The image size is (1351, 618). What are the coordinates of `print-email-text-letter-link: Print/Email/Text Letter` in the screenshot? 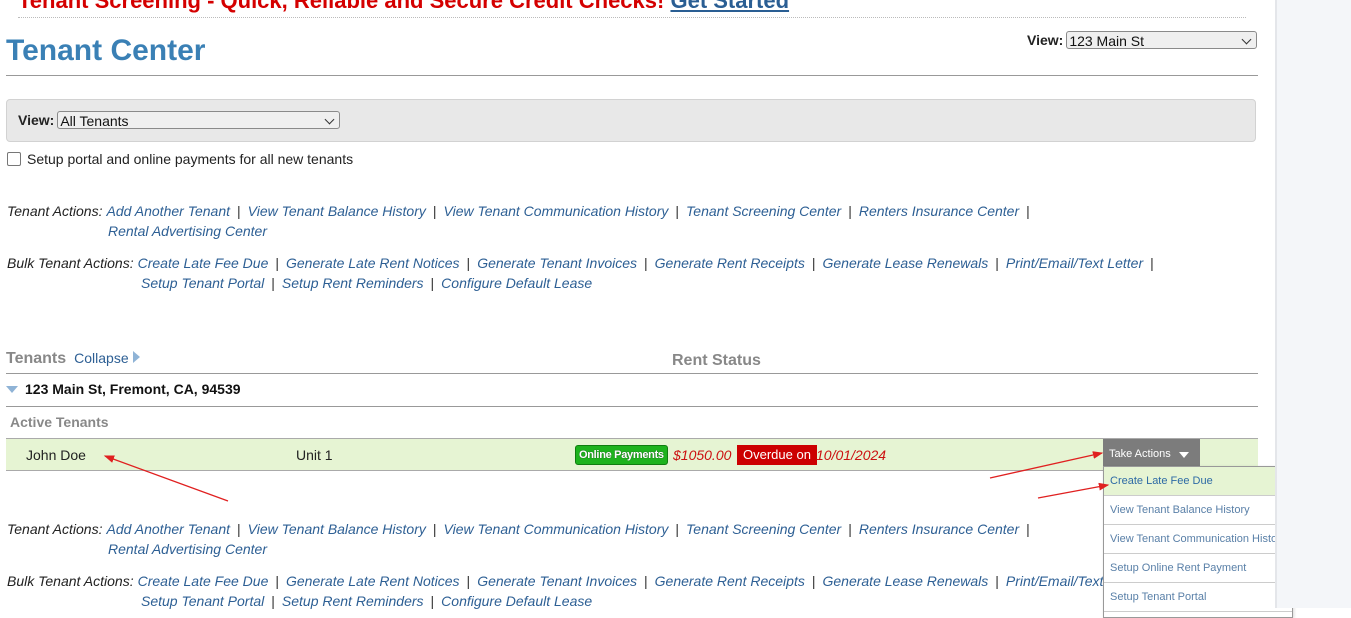 It's located at (1074, 263).